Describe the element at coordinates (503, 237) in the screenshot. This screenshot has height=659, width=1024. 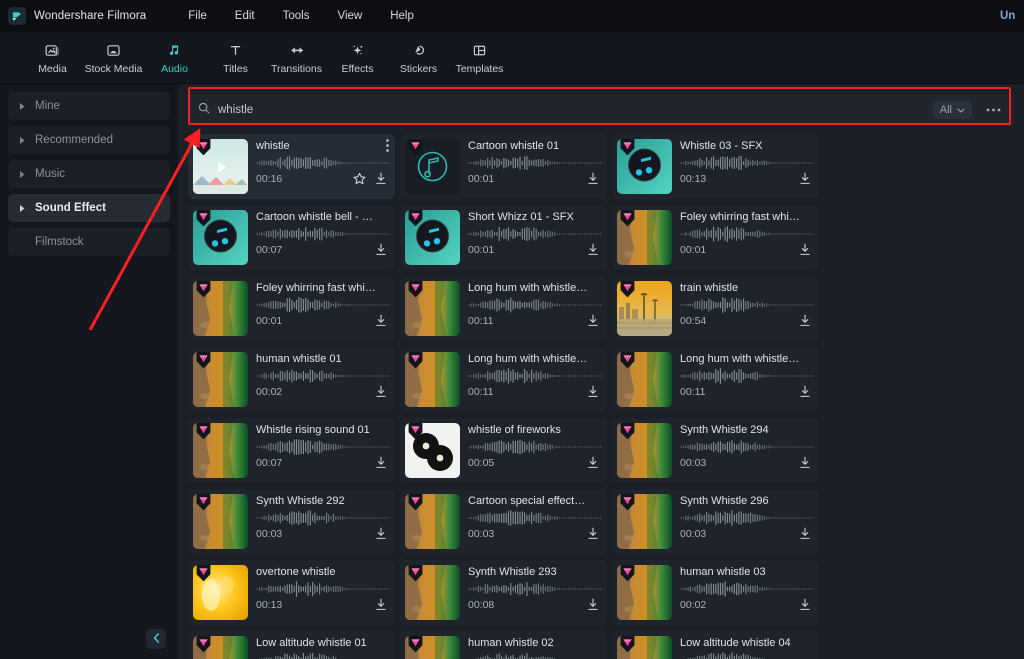
I see `audio-card: Short Whizz 01 - SFX 00:01` at that location.